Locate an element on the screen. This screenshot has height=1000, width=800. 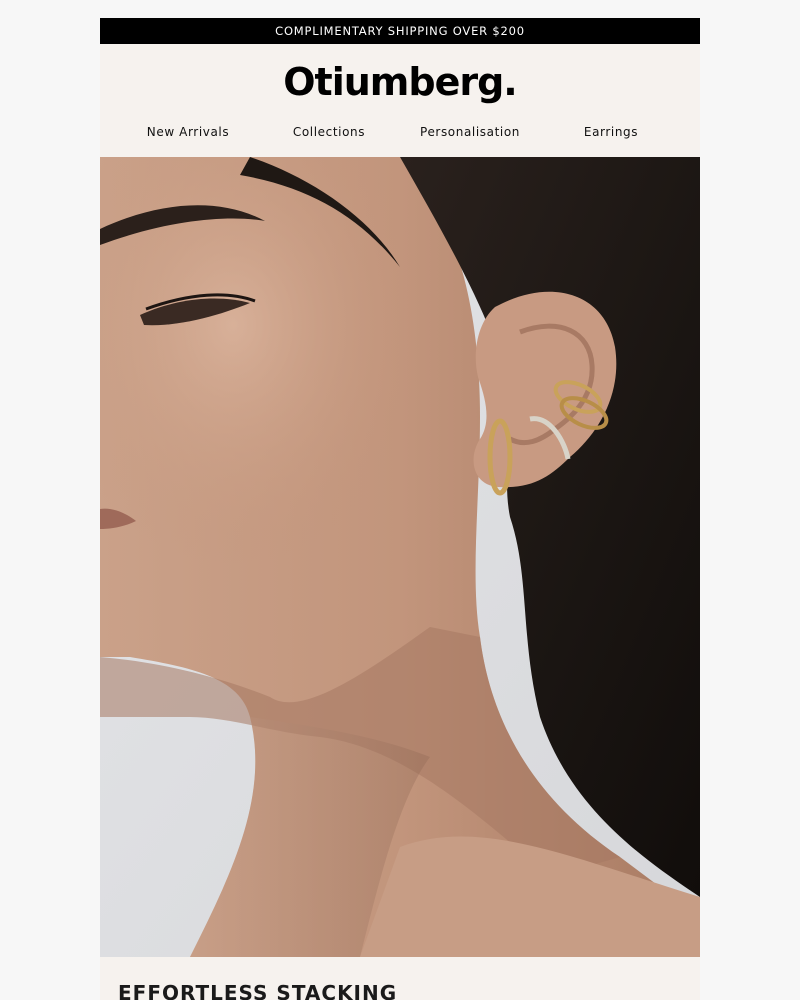
brand-logo: Otiumberg. is located at coordinates (400, 82).